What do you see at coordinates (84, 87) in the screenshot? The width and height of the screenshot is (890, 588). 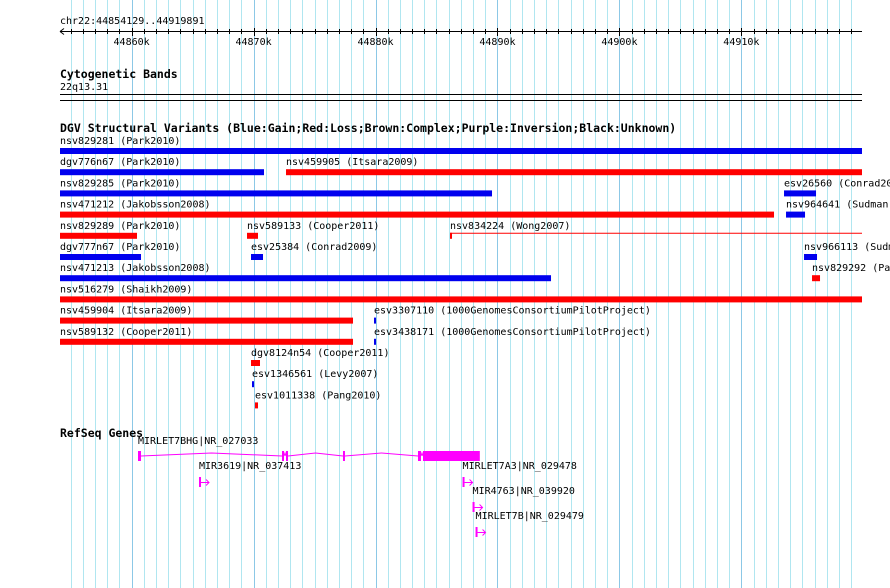 I see `cytoband-label: 22q13.31` at bounding box center [84, 87].